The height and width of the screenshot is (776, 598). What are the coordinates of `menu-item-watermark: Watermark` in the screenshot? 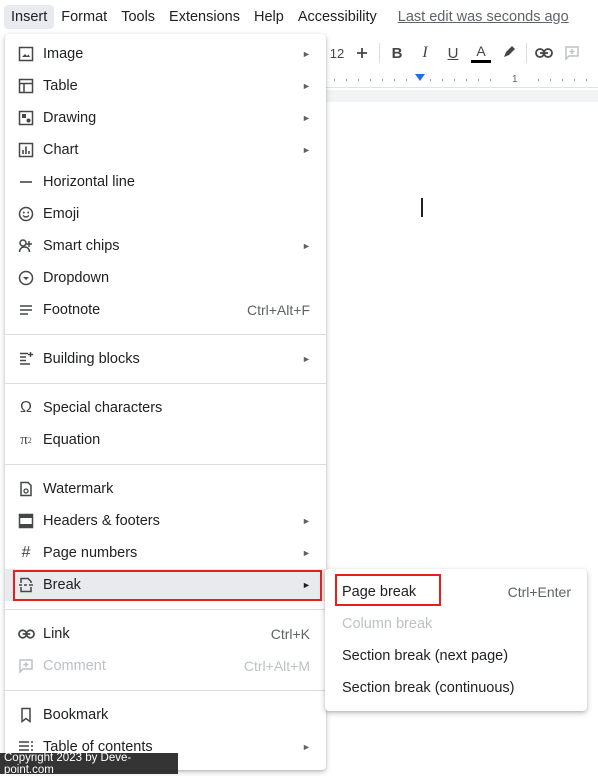 It's located at (165, 489).